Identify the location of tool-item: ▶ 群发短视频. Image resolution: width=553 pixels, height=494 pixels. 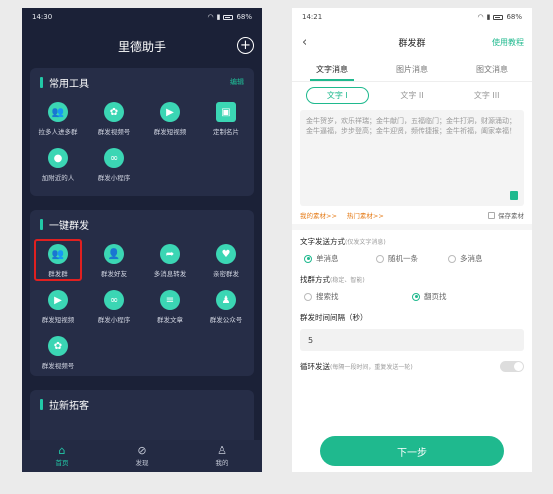
(170, 119).